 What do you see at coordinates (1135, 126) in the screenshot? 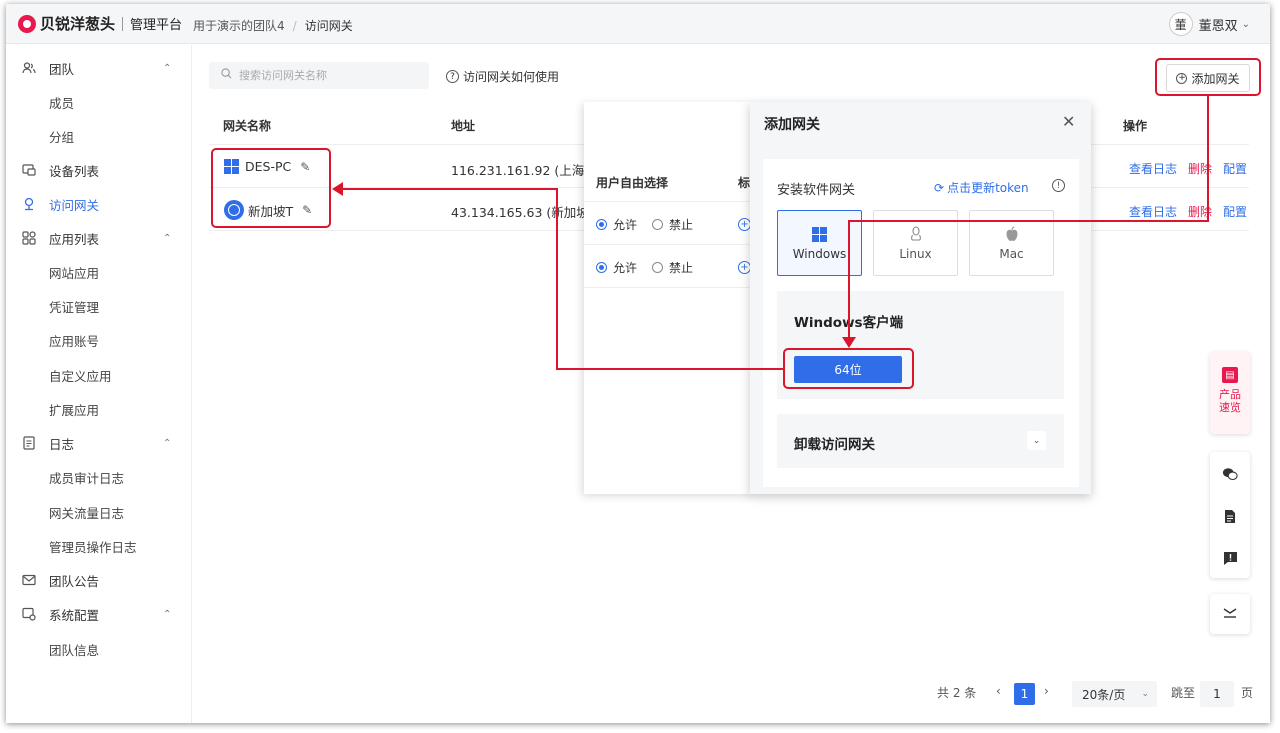
I see `column-header-ops: 操作` at bounding box center [1135, 126].